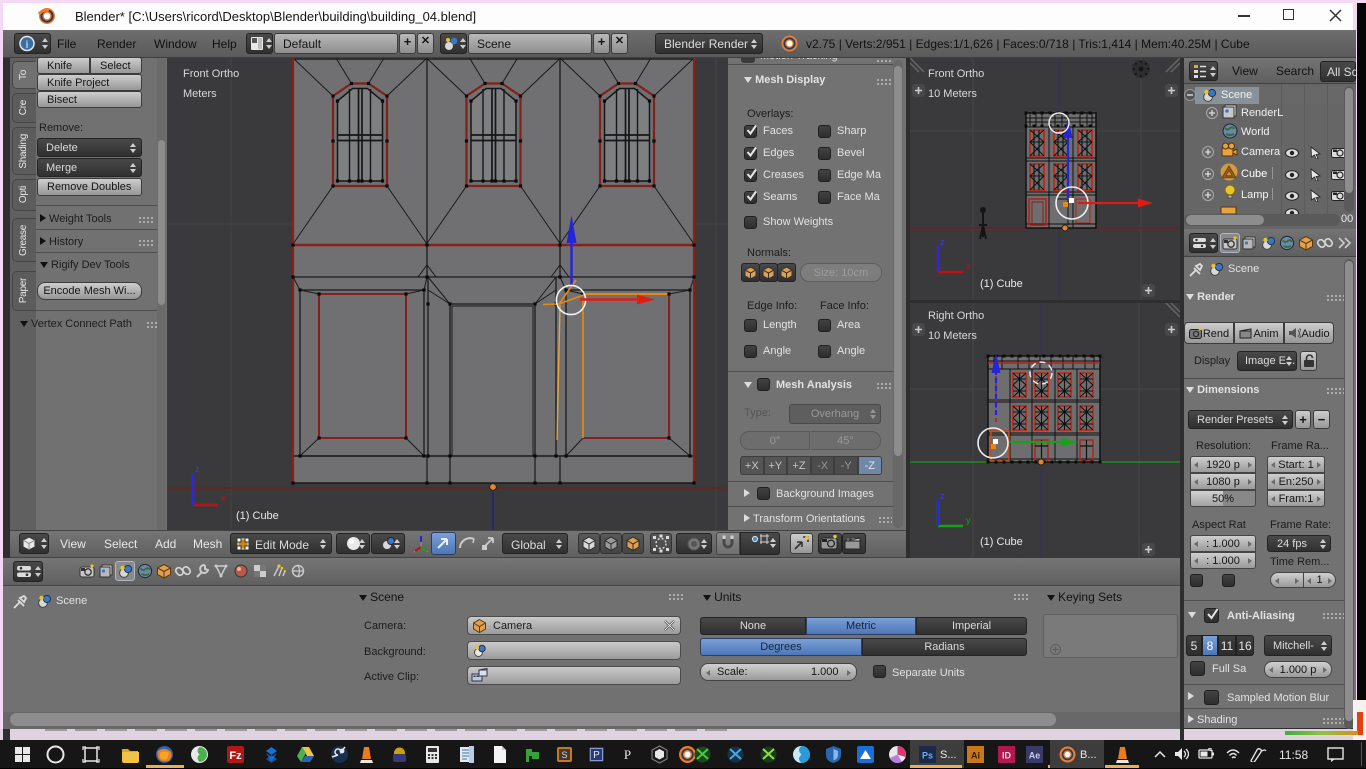 This screenshot has width=1366, height=769. What do you see at coordinates (968, 520) in the screenshot?
I see `svg-text: y` at bounding box center [968, 520].